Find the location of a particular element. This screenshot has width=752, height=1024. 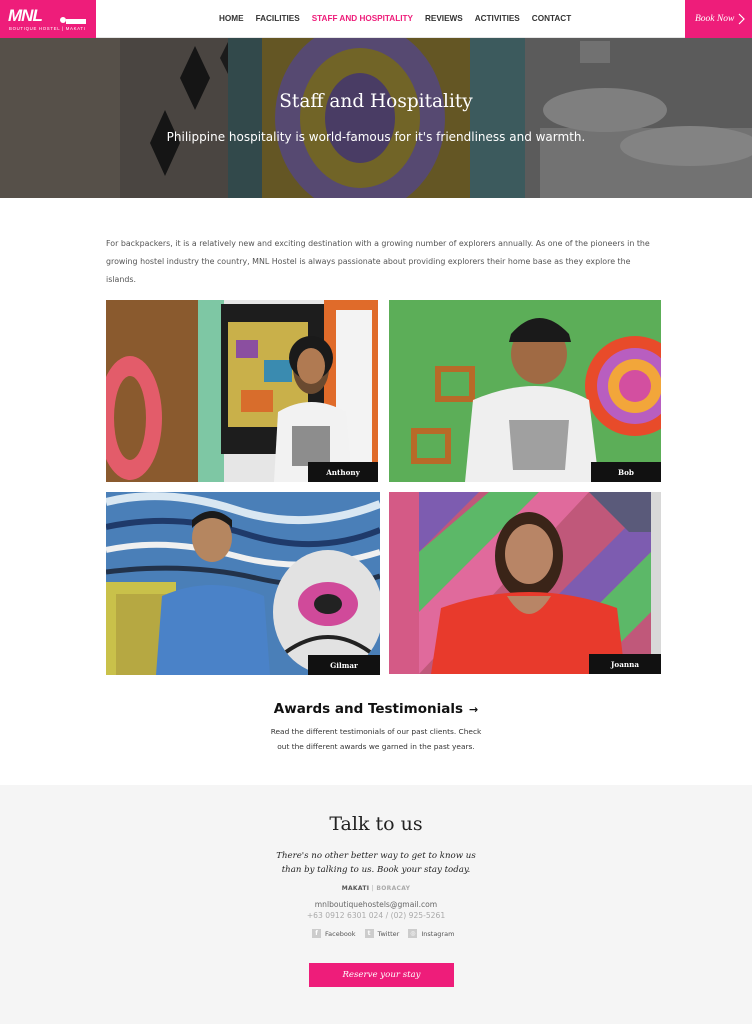

social-label: Twitter is located at coordinates (388, 933).